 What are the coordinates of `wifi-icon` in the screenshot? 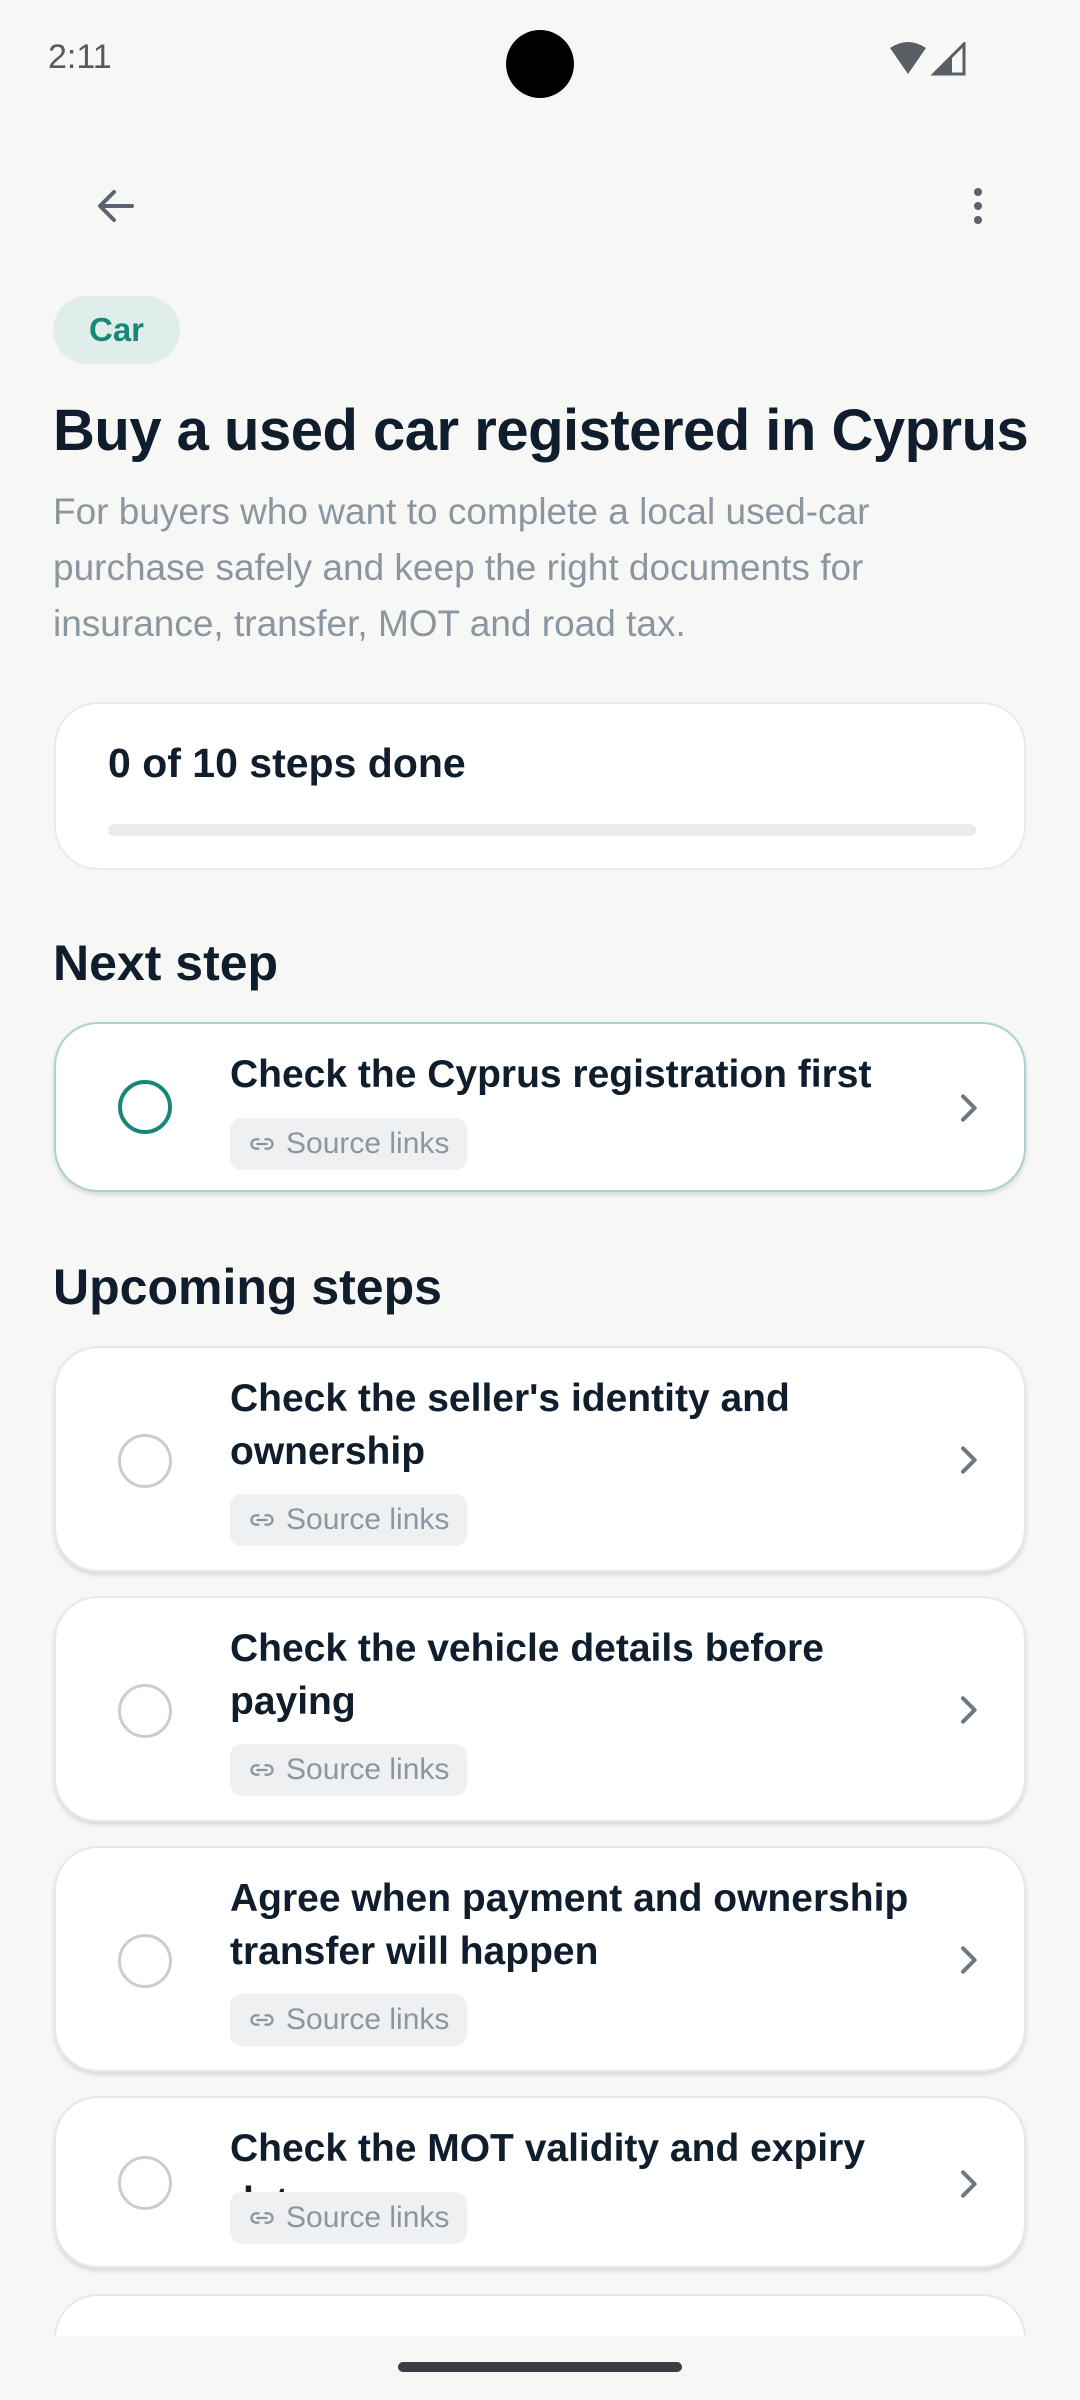 It's located at (908, 58).